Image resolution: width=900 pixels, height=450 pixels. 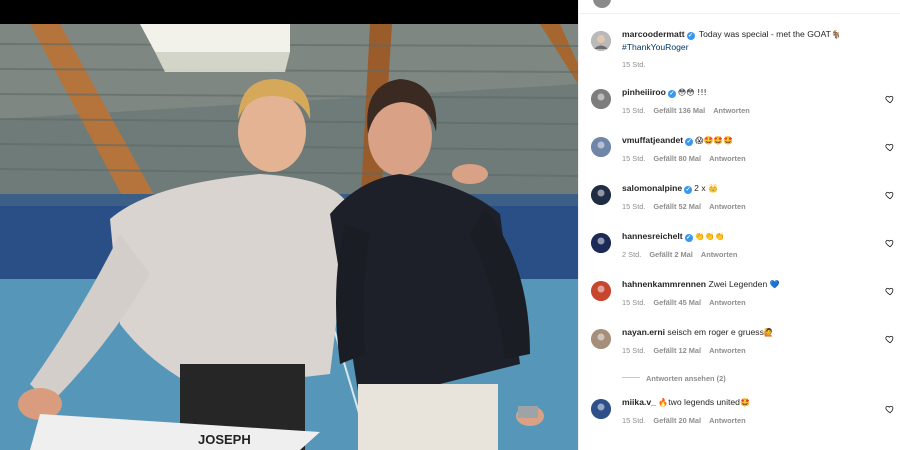 I want to click on comment-username: salomonalpine, so click(x=652, y=188).